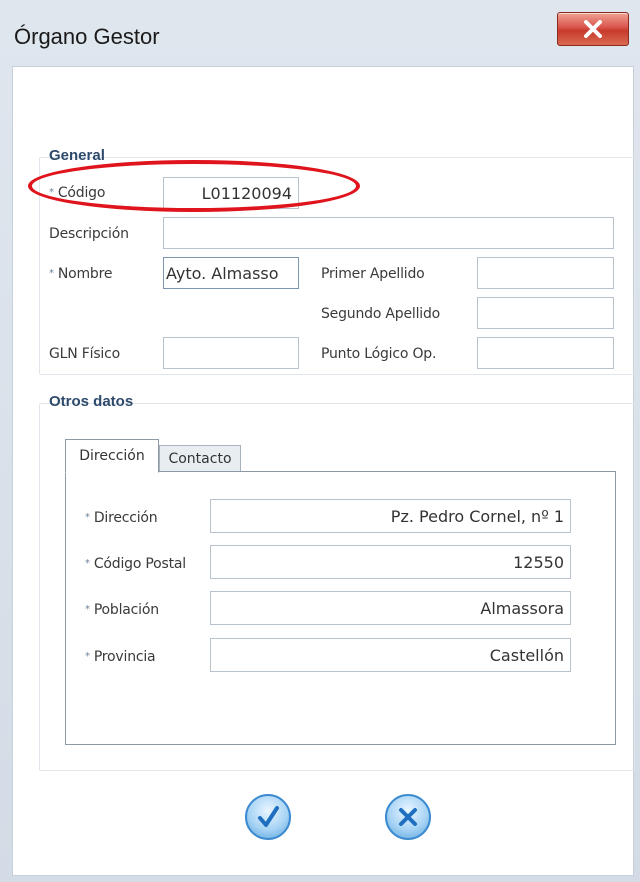  What do you see at coordinates (545, 313) in the screenshot?
I see `segundo-apellido-input` at bounding box center [545, 313].